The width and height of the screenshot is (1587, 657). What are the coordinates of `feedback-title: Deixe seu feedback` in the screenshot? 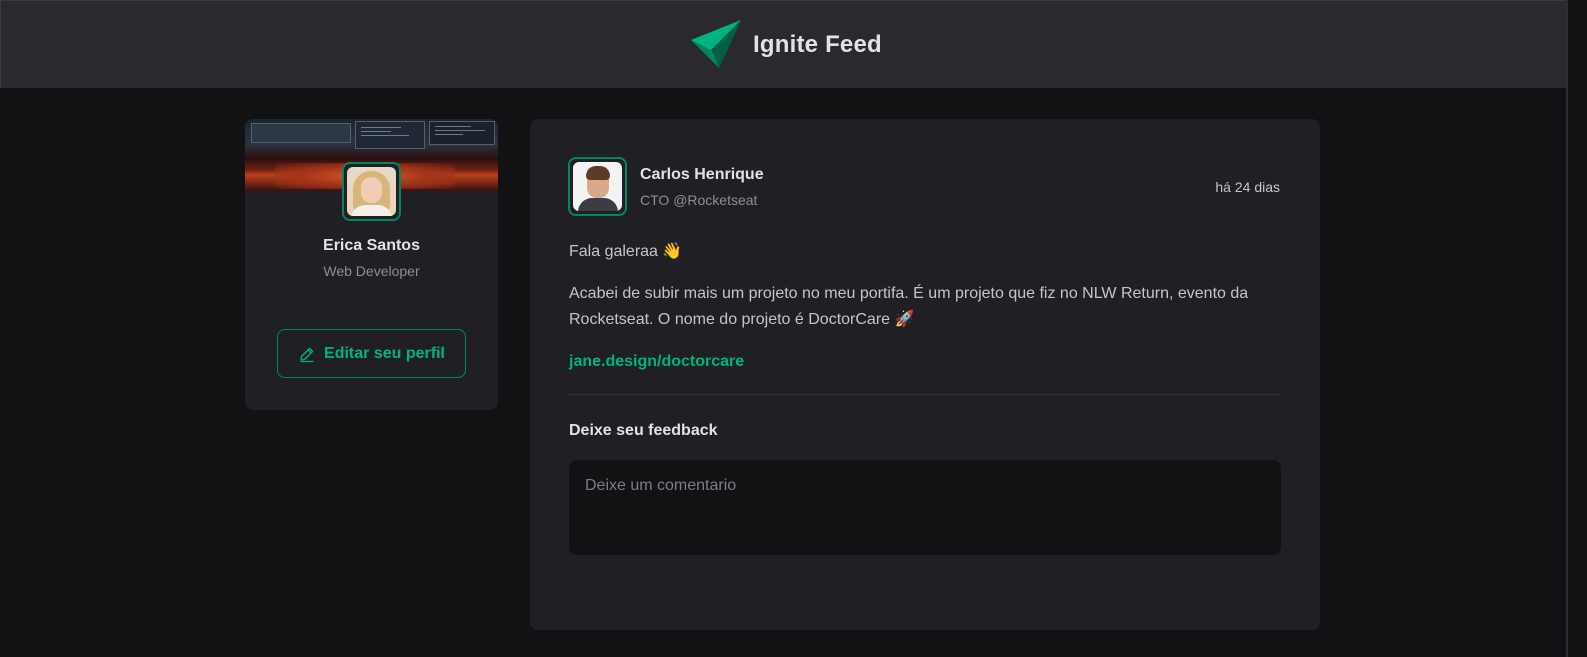 It's located at (643, 430).